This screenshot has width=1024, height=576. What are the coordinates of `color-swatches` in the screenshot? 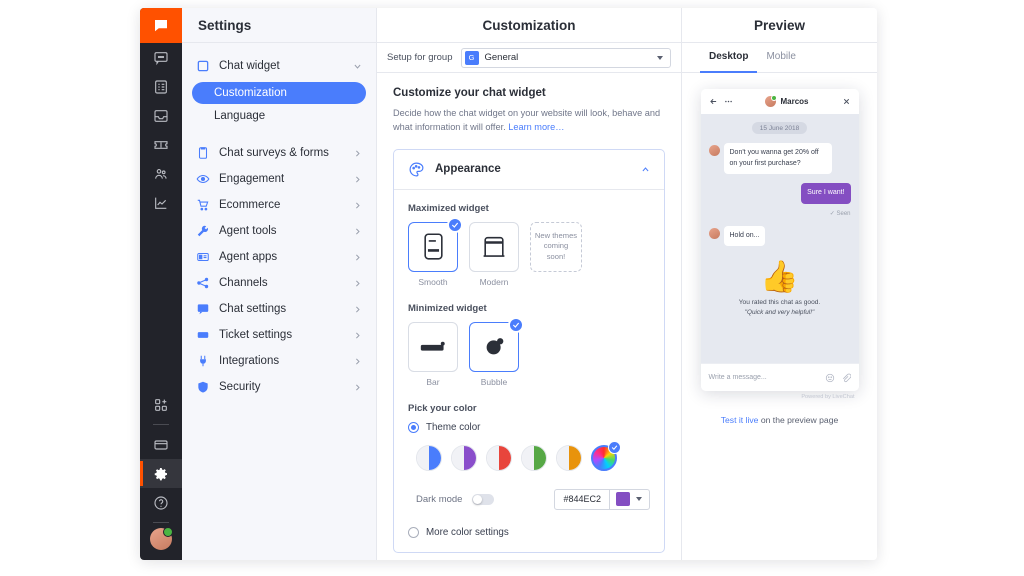 It's located at (529, 455).